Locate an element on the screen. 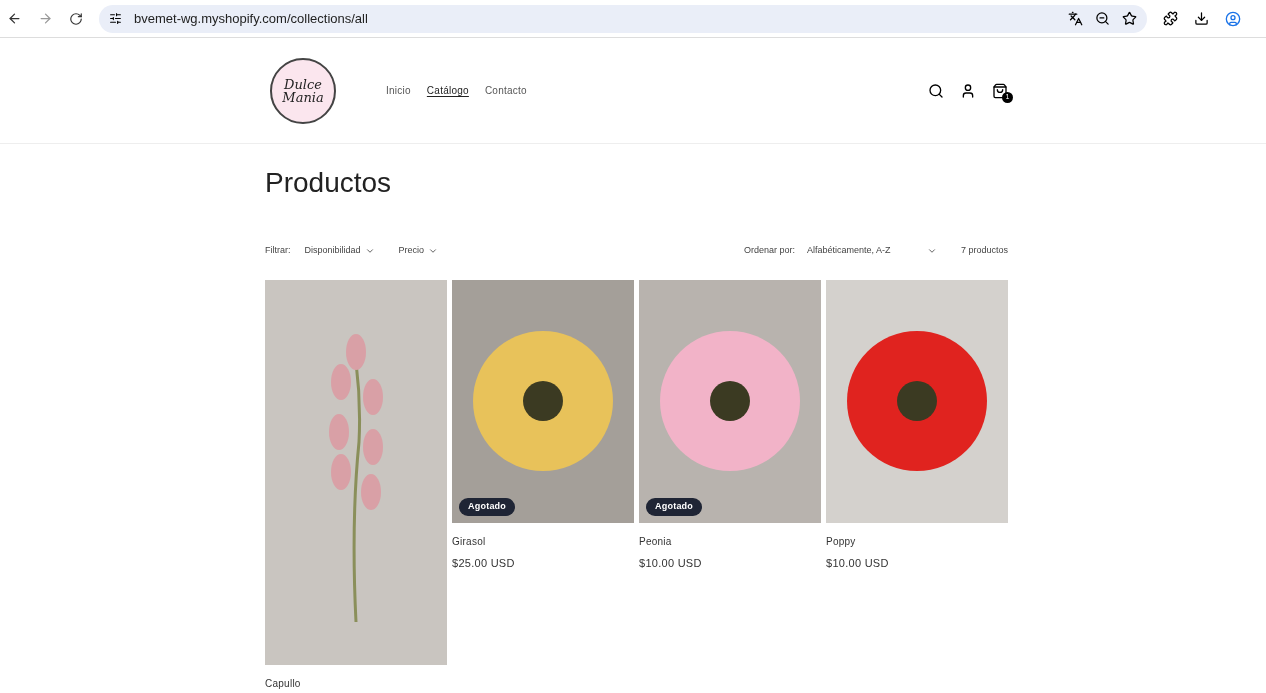 This screenshot has width=1266, height=693. reload-icon is located at coordinates (76, 18).